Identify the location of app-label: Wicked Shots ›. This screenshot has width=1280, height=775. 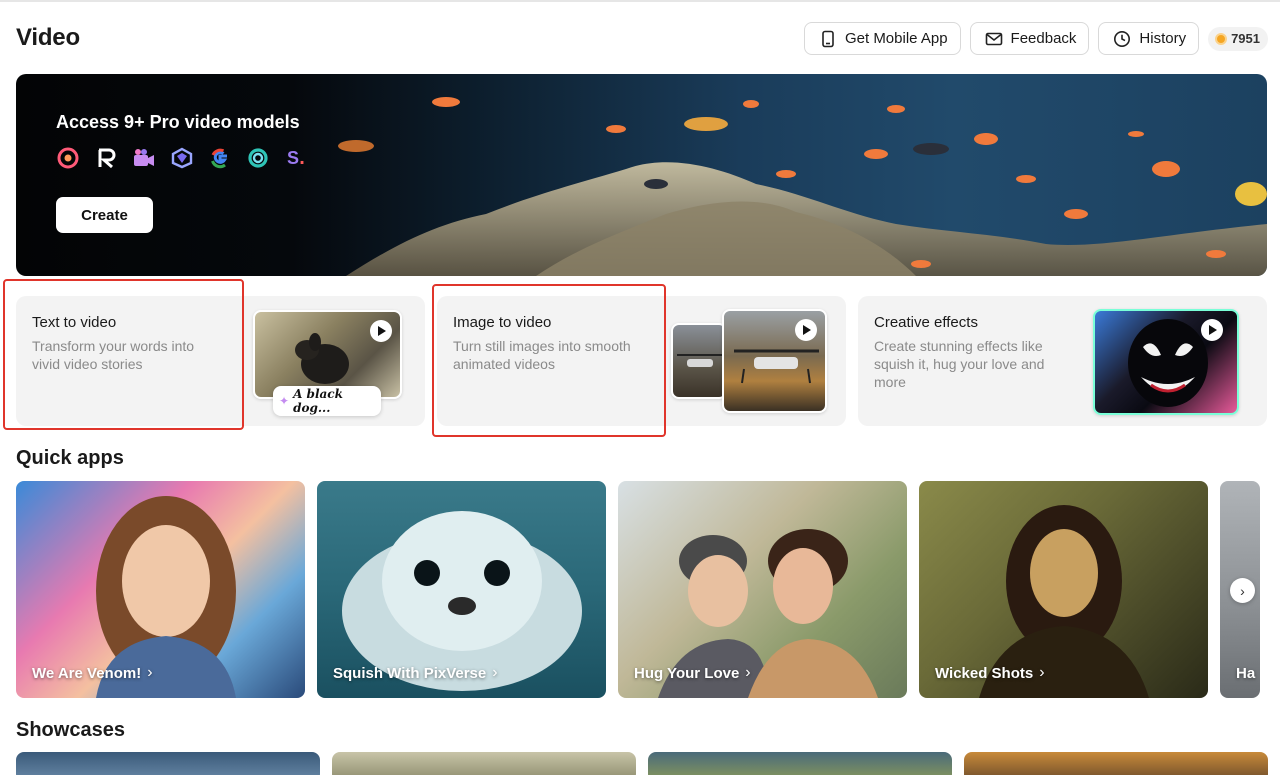
(990, 673).